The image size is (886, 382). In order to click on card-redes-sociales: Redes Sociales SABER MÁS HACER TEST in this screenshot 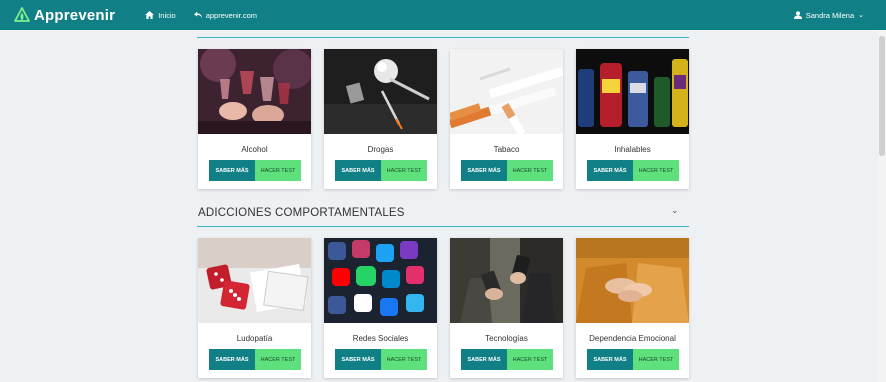, I will do `click(380, 308)`.